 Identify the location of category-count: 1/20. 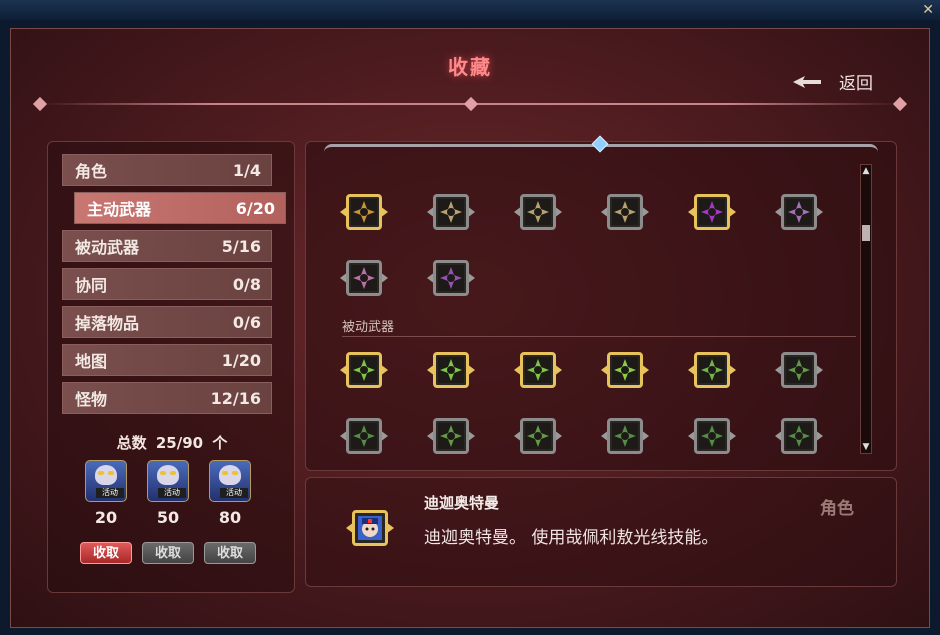
(241, 360).